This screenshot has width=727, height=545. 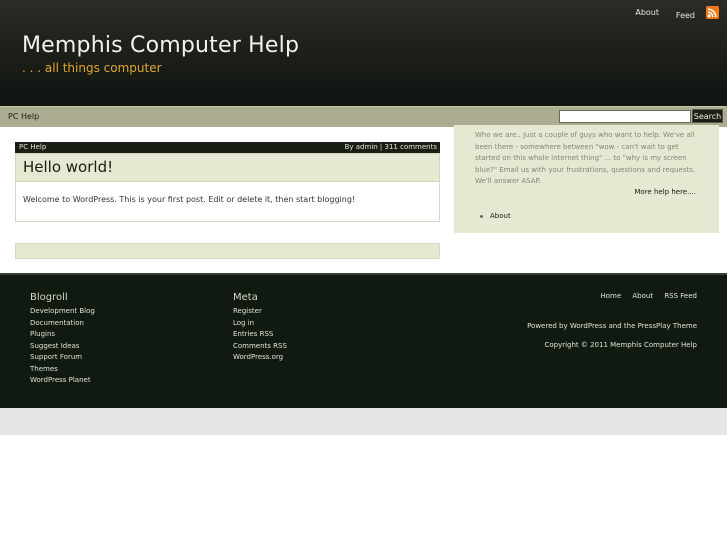 I want to click on nav-item-pc-help: PC Help, so click(x=23, y=116).